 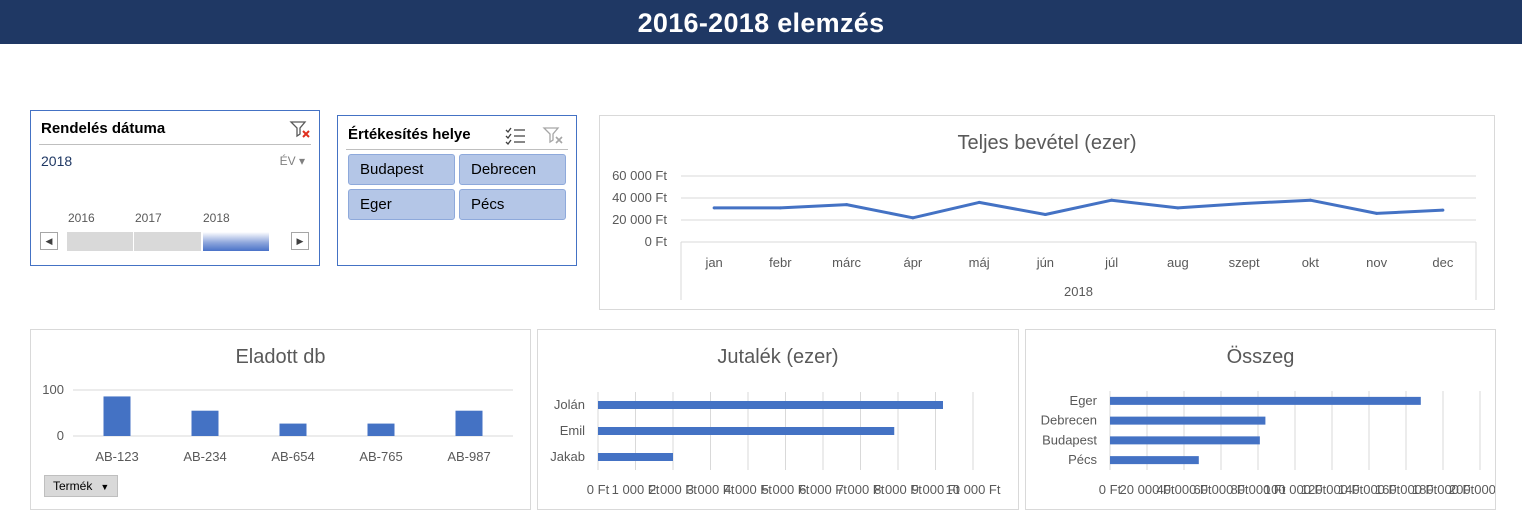 I want to click on scroll-right-arrow-icon: ▶, so click(x=300, y=241).